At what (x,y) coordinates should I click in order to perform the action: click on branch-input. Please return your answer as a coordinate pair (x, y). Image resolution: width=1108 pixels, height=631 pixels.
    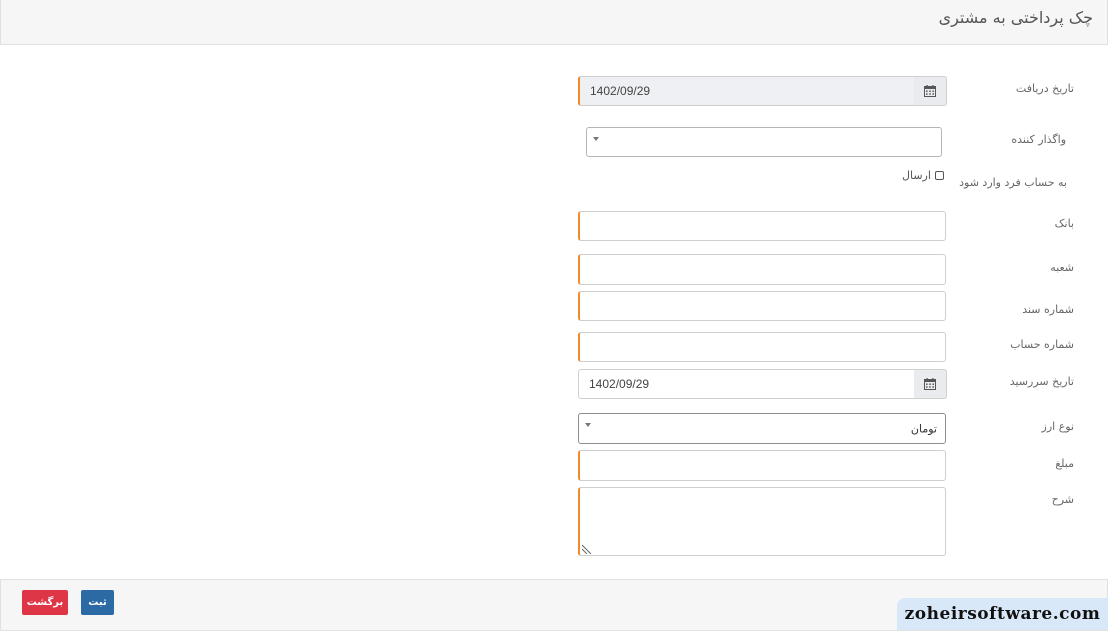
    Looking at the image, I should click on (762, 269).